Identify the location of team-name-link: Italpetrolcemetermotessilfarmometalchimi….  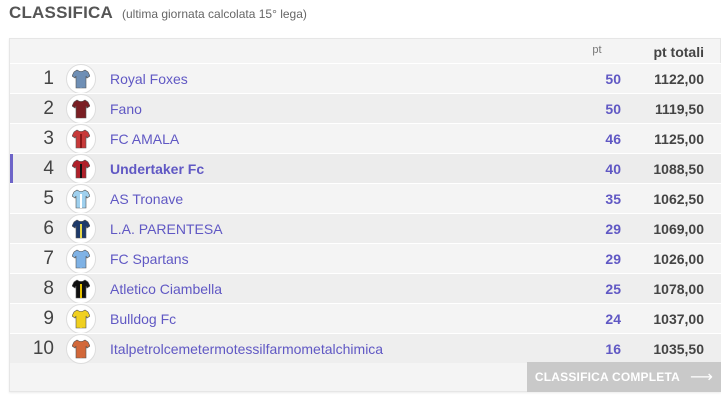
(320, 349).